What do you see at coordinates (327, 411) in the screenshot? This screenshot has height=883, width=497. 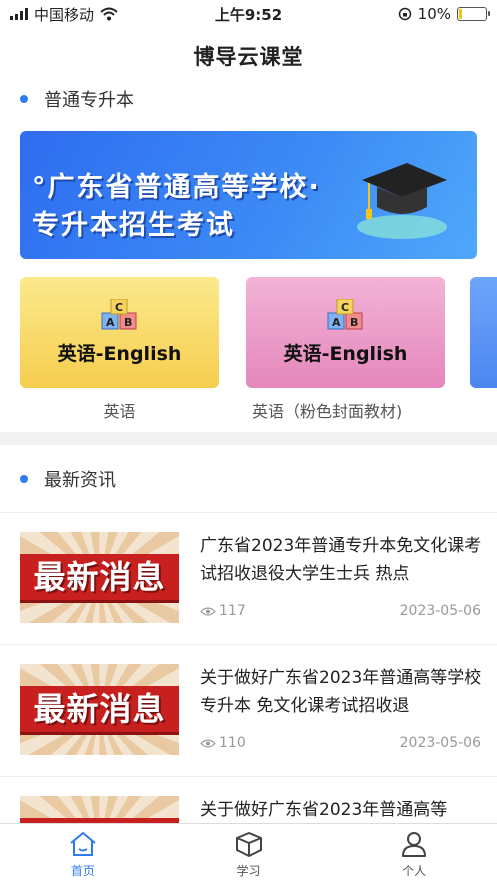 I see `course-caption: 英语（粉色封面教材)` at bounding box center [327, 411].